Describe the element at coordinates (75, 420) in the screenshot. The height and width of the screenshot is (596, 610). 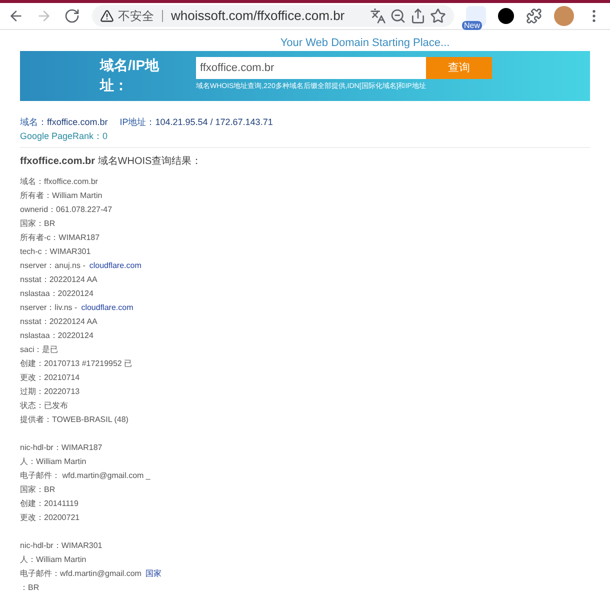
I see `whois-line: 提供者：TOWEB-BRASIL (48)` at that location.